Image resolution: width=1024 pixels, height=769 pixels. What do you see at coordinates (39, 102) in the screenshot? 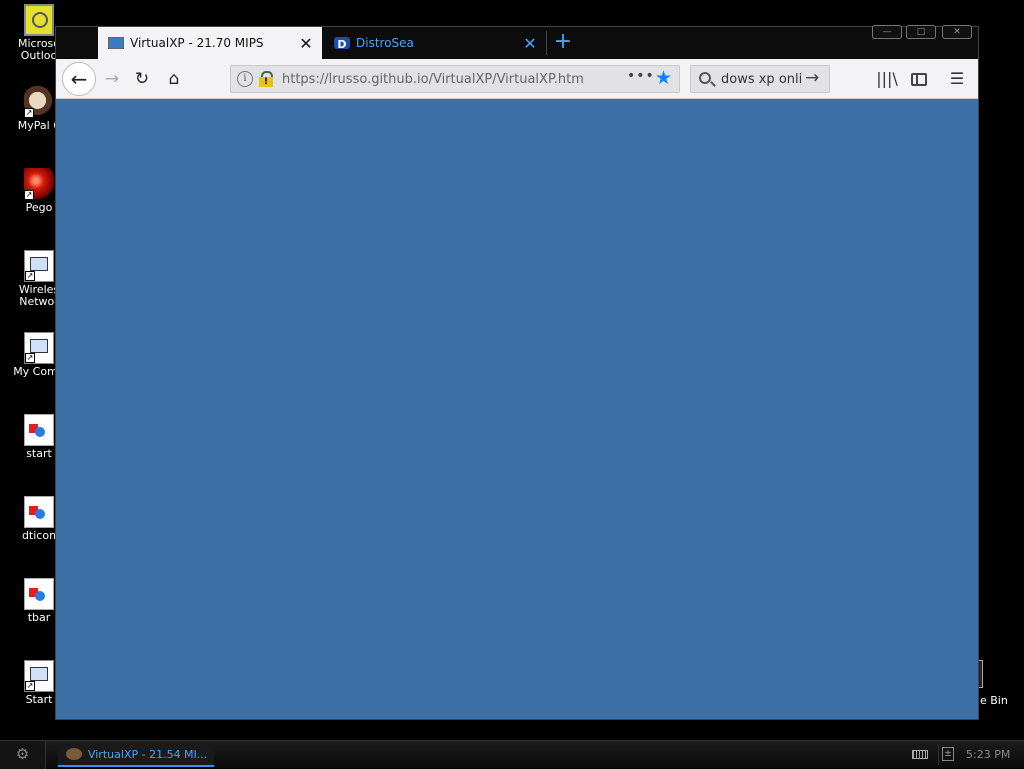
I see `mypal-icon: ↗` at bounding box center [39, 102].